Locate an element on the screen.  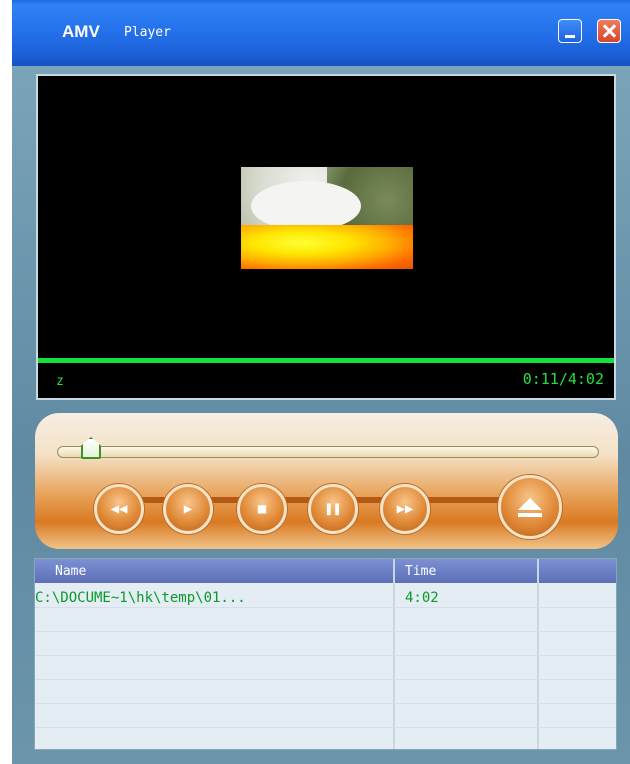
list-item: C:\DOCUME~1\hk\temp\01... 4:02 is located at coordinates (325, 595).